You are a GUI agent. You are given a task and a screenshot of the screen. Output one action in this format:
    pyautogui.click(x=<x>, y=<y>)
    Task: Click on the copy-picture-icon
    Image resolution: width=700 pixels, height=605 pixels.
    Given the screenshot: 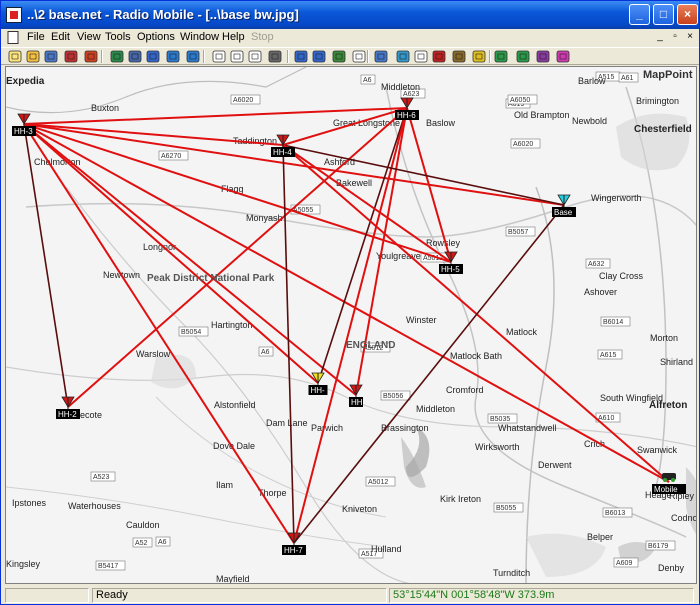 What is the action you would take?
    pyautogui.click(x=255, y=56)
    